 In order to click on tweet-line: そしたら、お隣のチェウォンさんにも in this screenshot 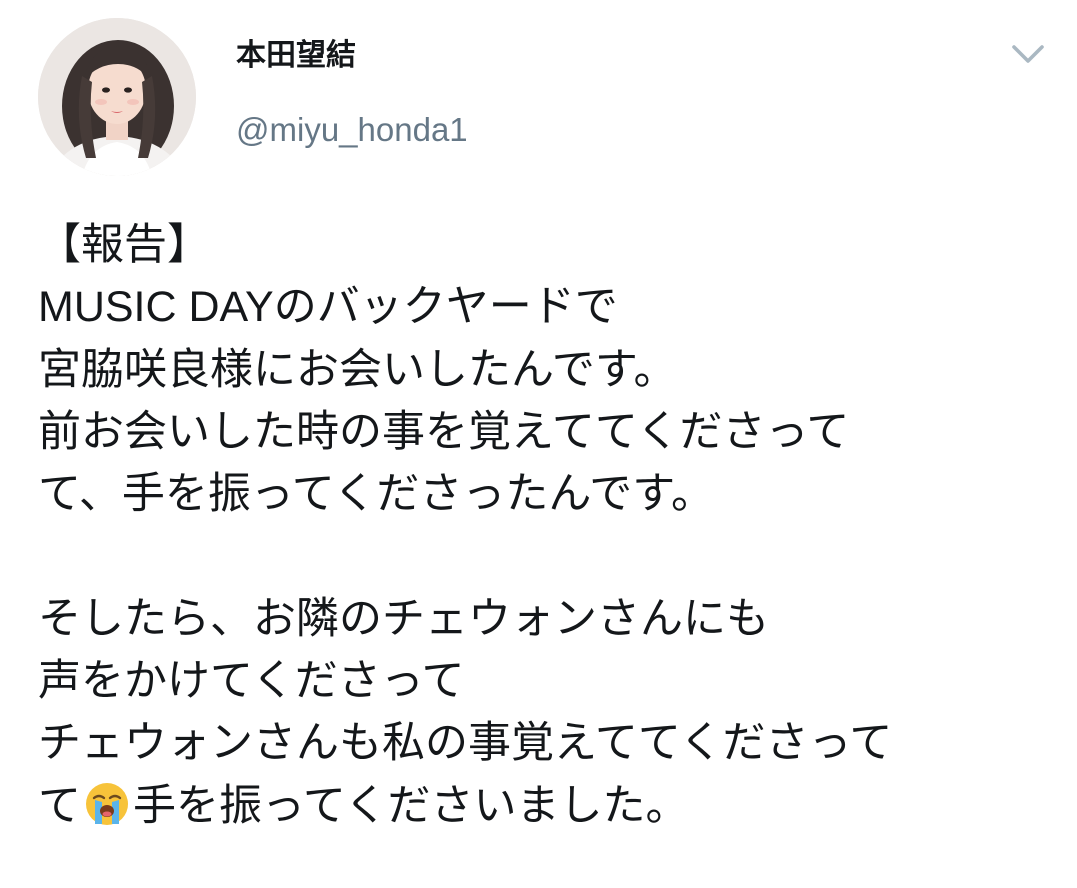, I will do `click(403, 618)`.